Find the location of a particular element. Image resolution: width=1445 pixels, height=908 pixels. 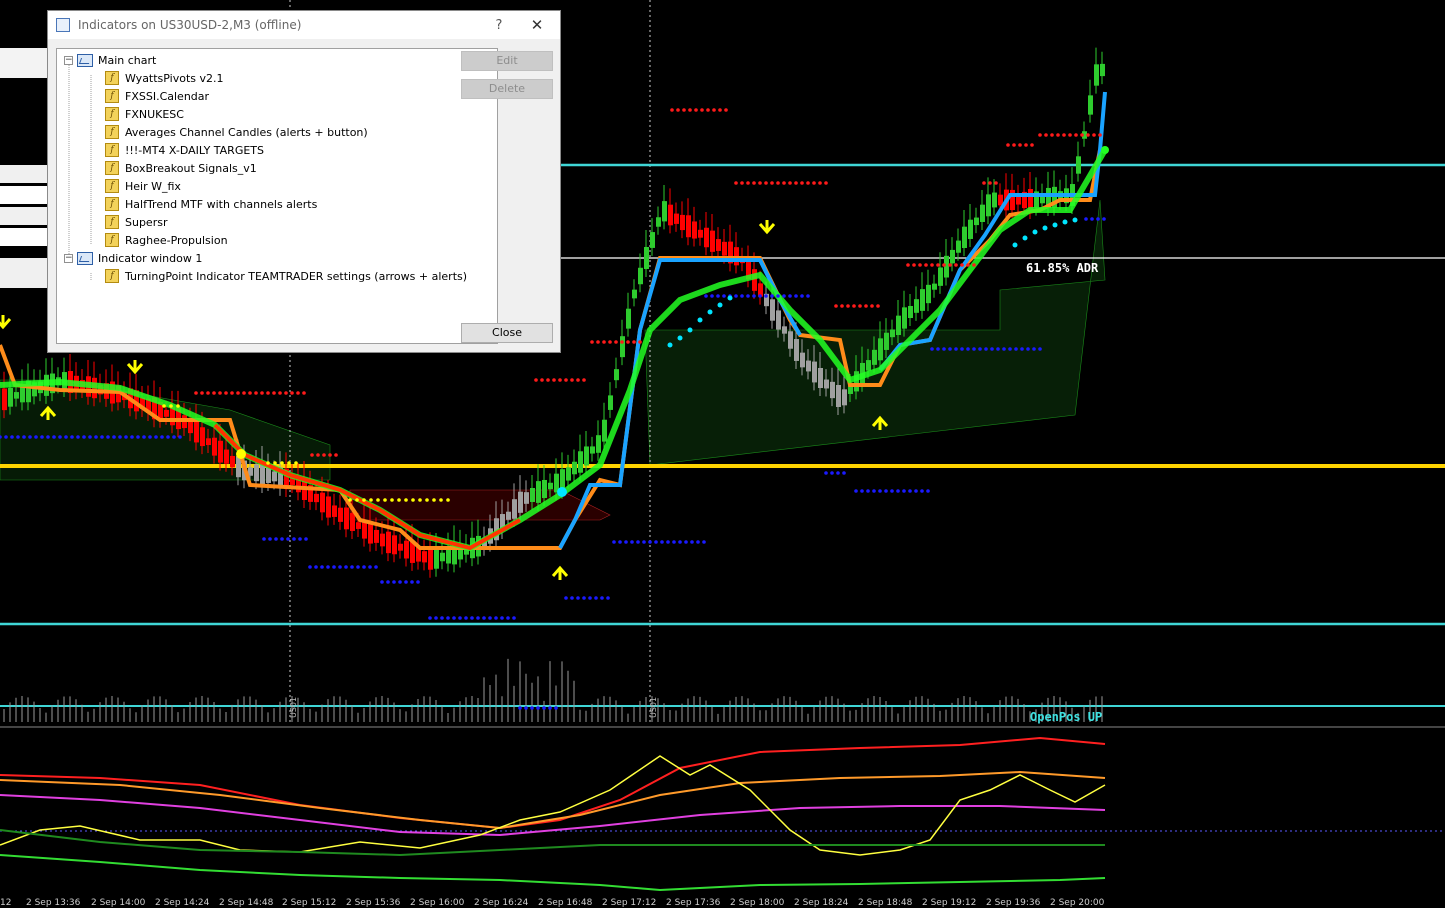

tree-item-indicator: f Raghee-Propulsion is located at coordinates (166, 240).